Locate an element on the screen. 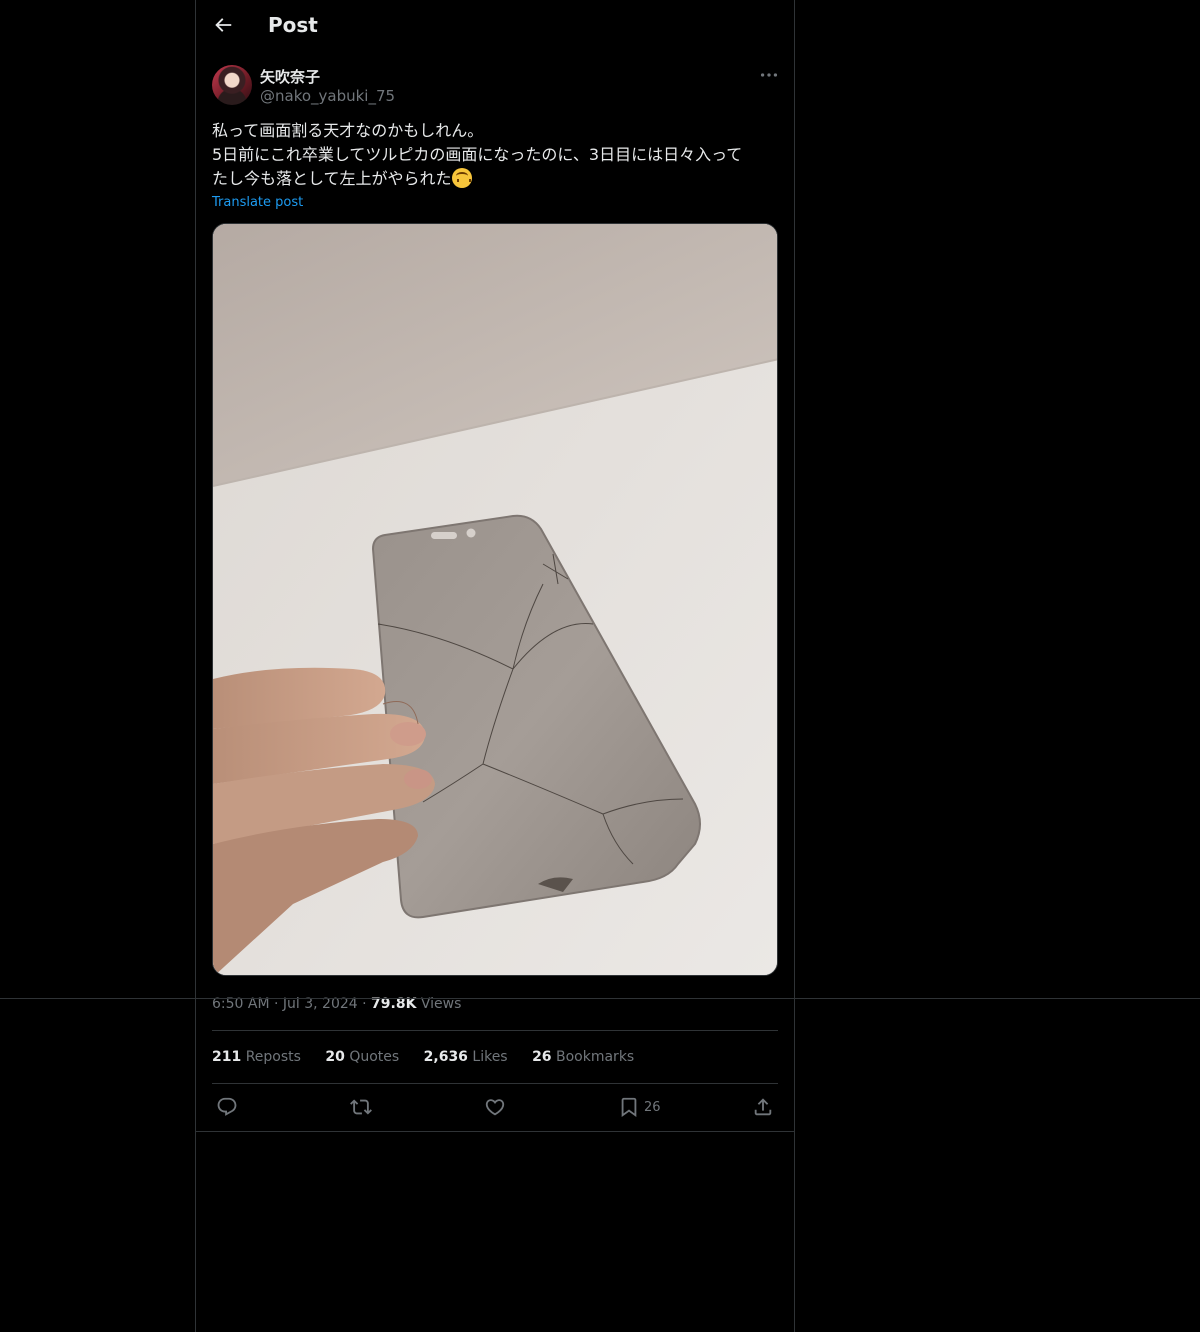 This screenshot has width=1200, height=1332. quotes-stat: 20 Quotes is located at coordinates (362, 1057).